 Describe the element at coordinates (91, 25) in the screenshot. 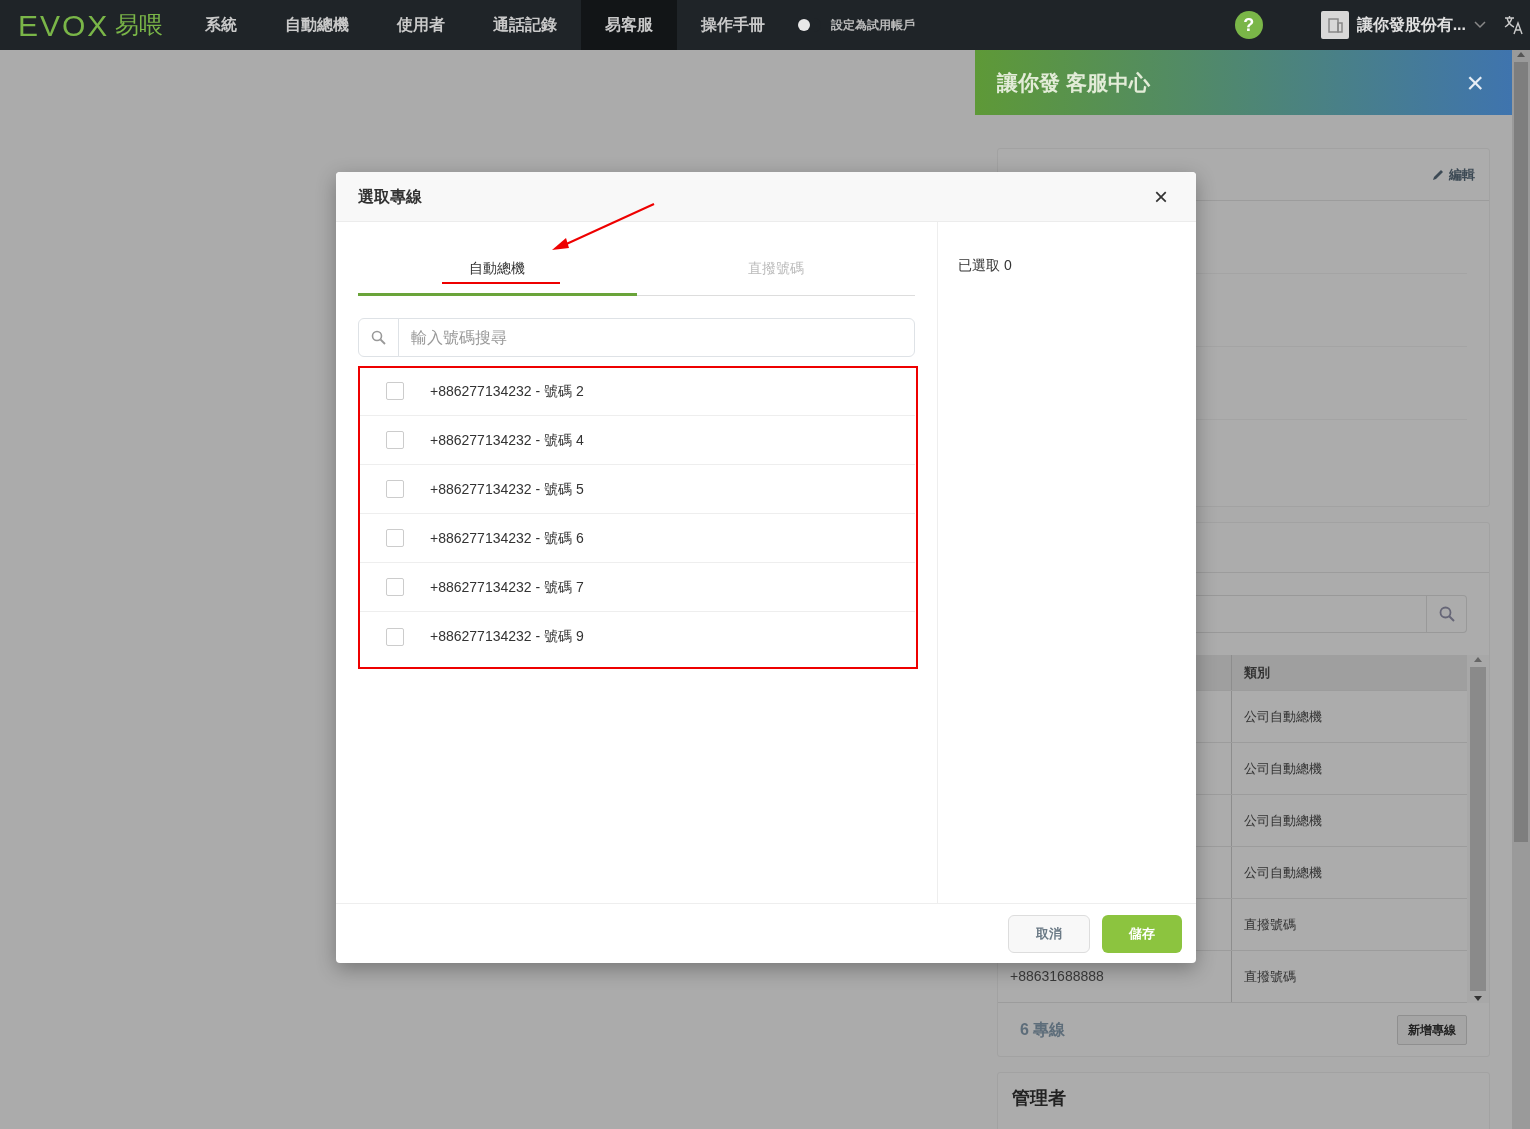

I see `logo: EVOX 易喂` at that location.